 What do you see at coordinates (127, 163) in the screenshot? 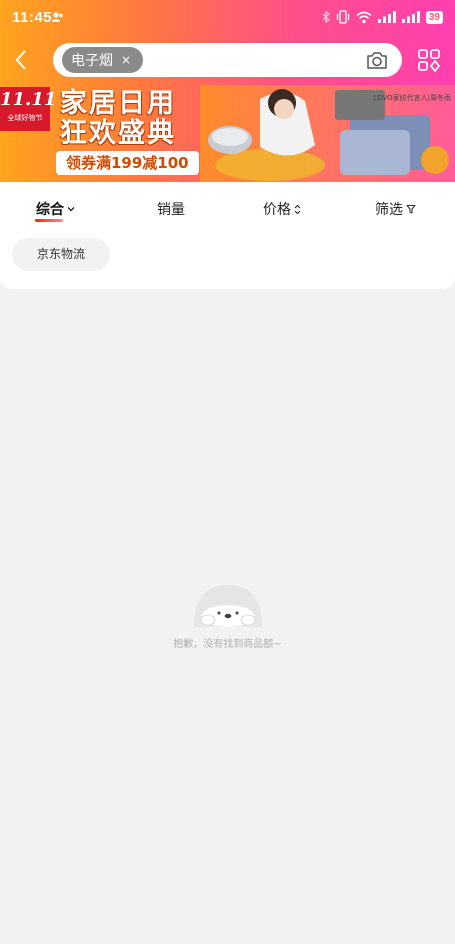
I see `banner-coupon: 领券满199减100` at bounding box center [127, 163].